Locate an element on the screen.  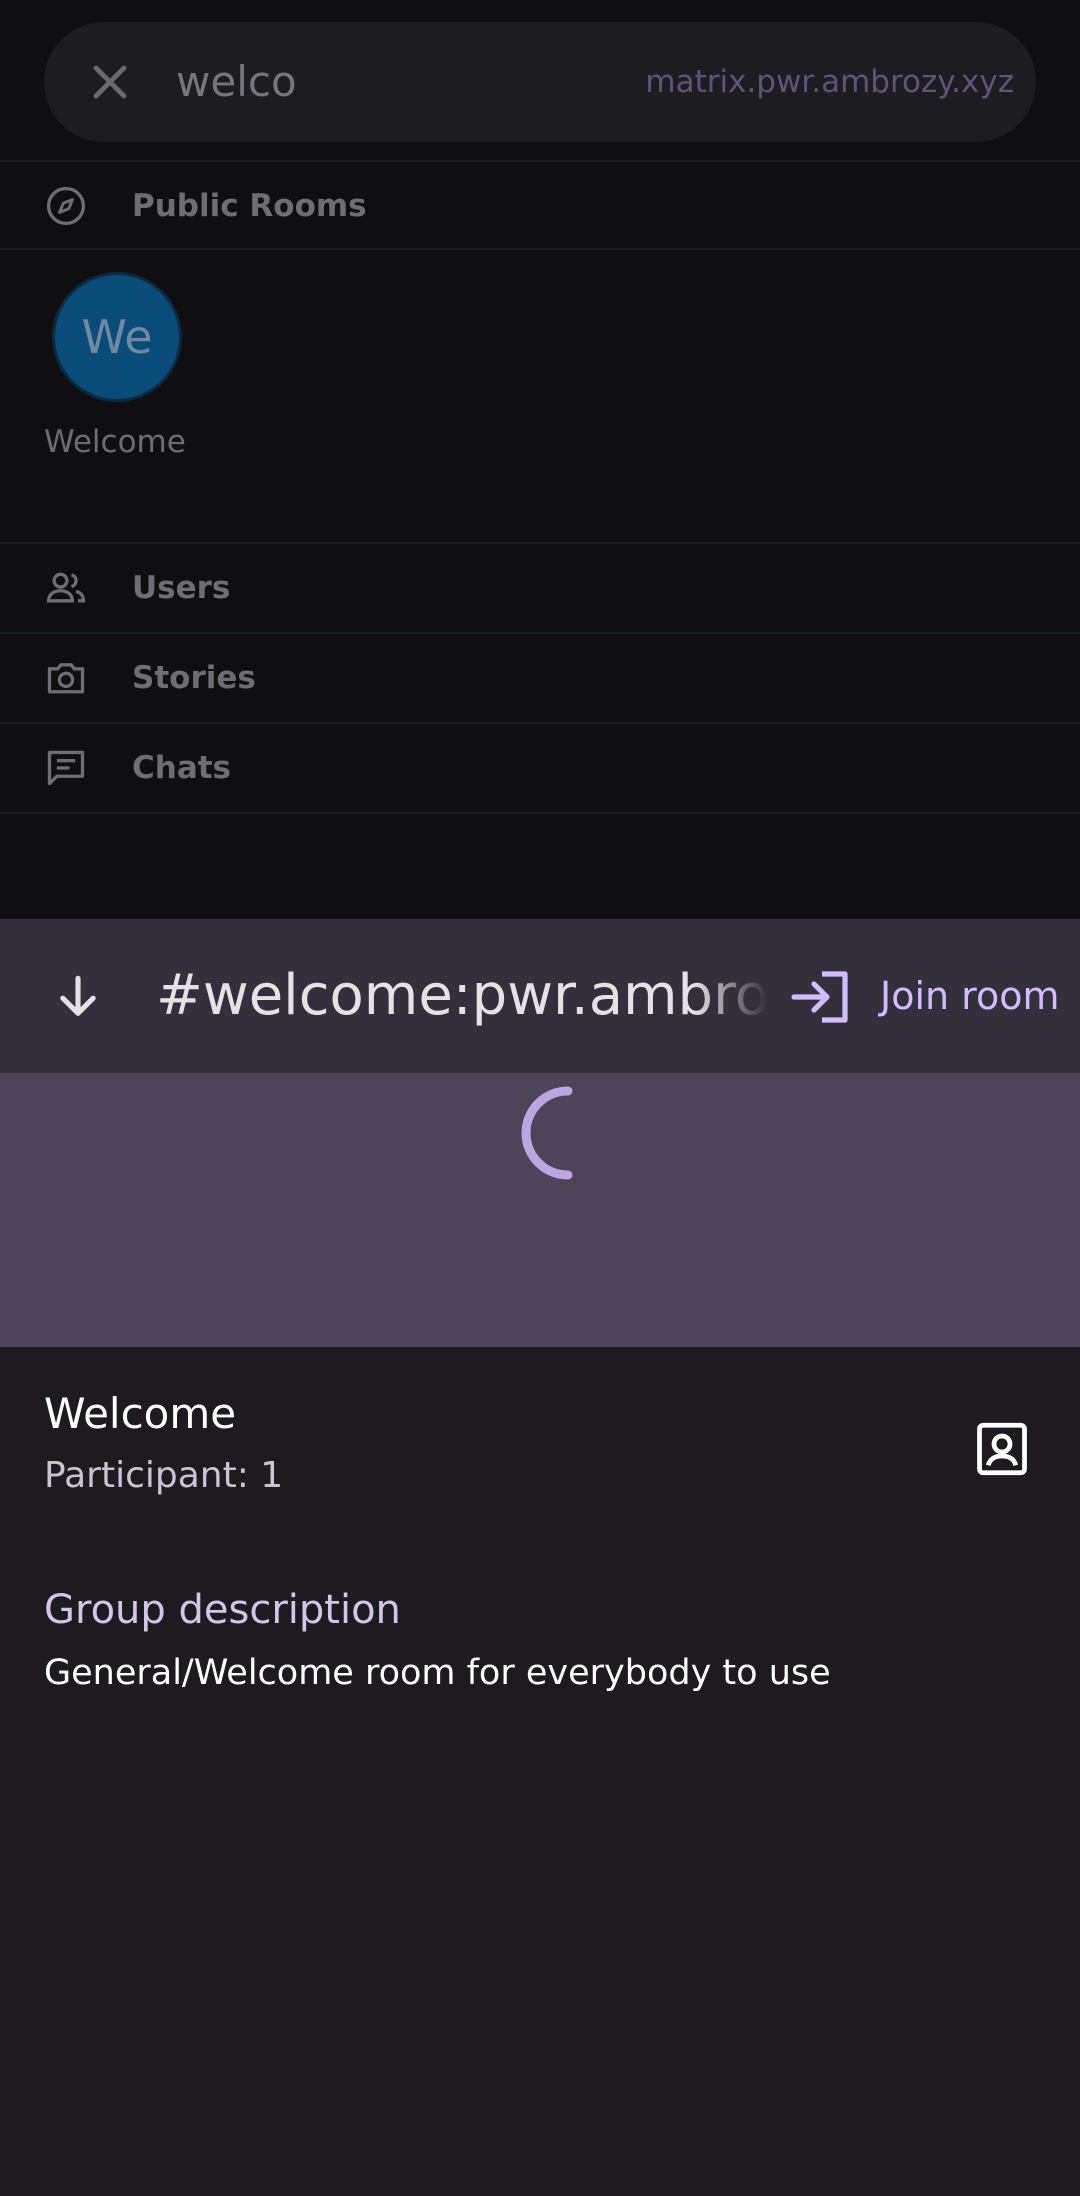
people-icon is located at coordinates (66, 587).